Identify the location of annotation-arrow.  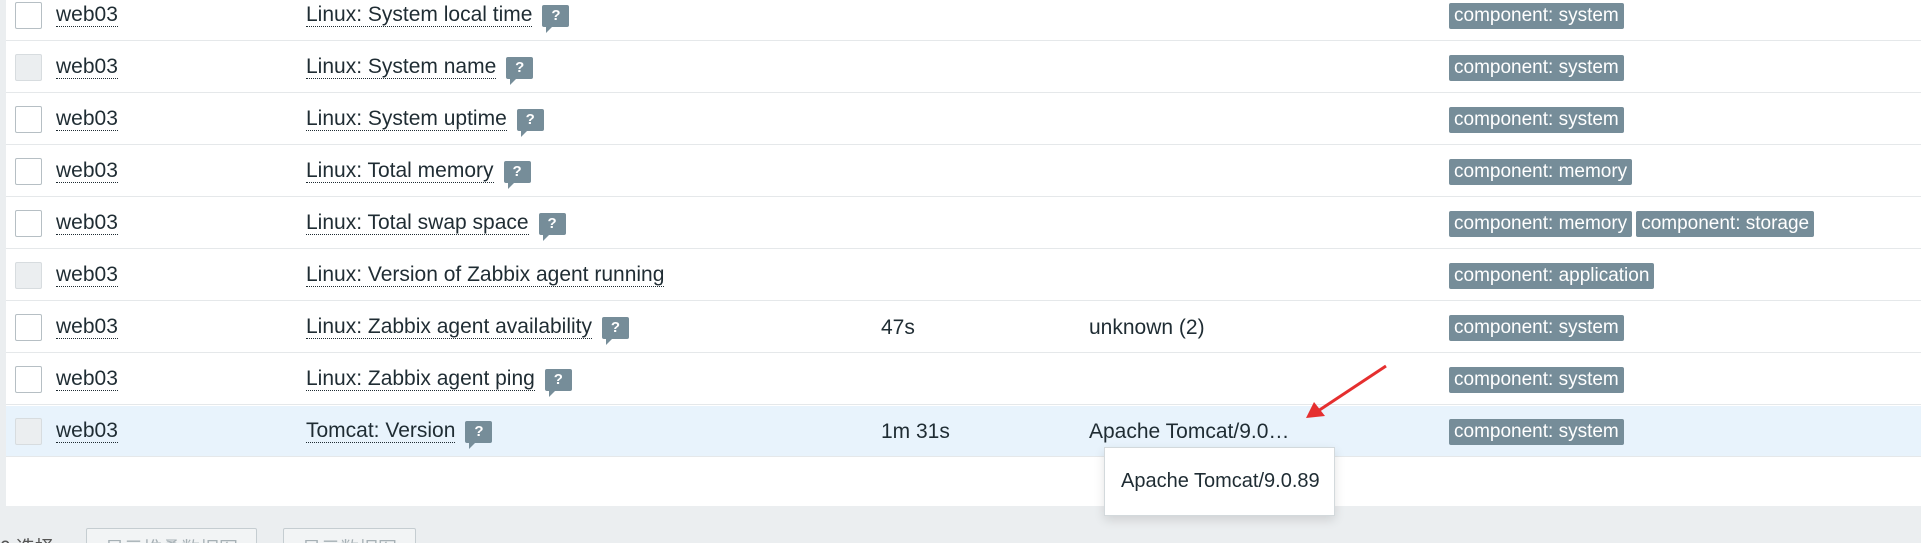
(1346, 391).